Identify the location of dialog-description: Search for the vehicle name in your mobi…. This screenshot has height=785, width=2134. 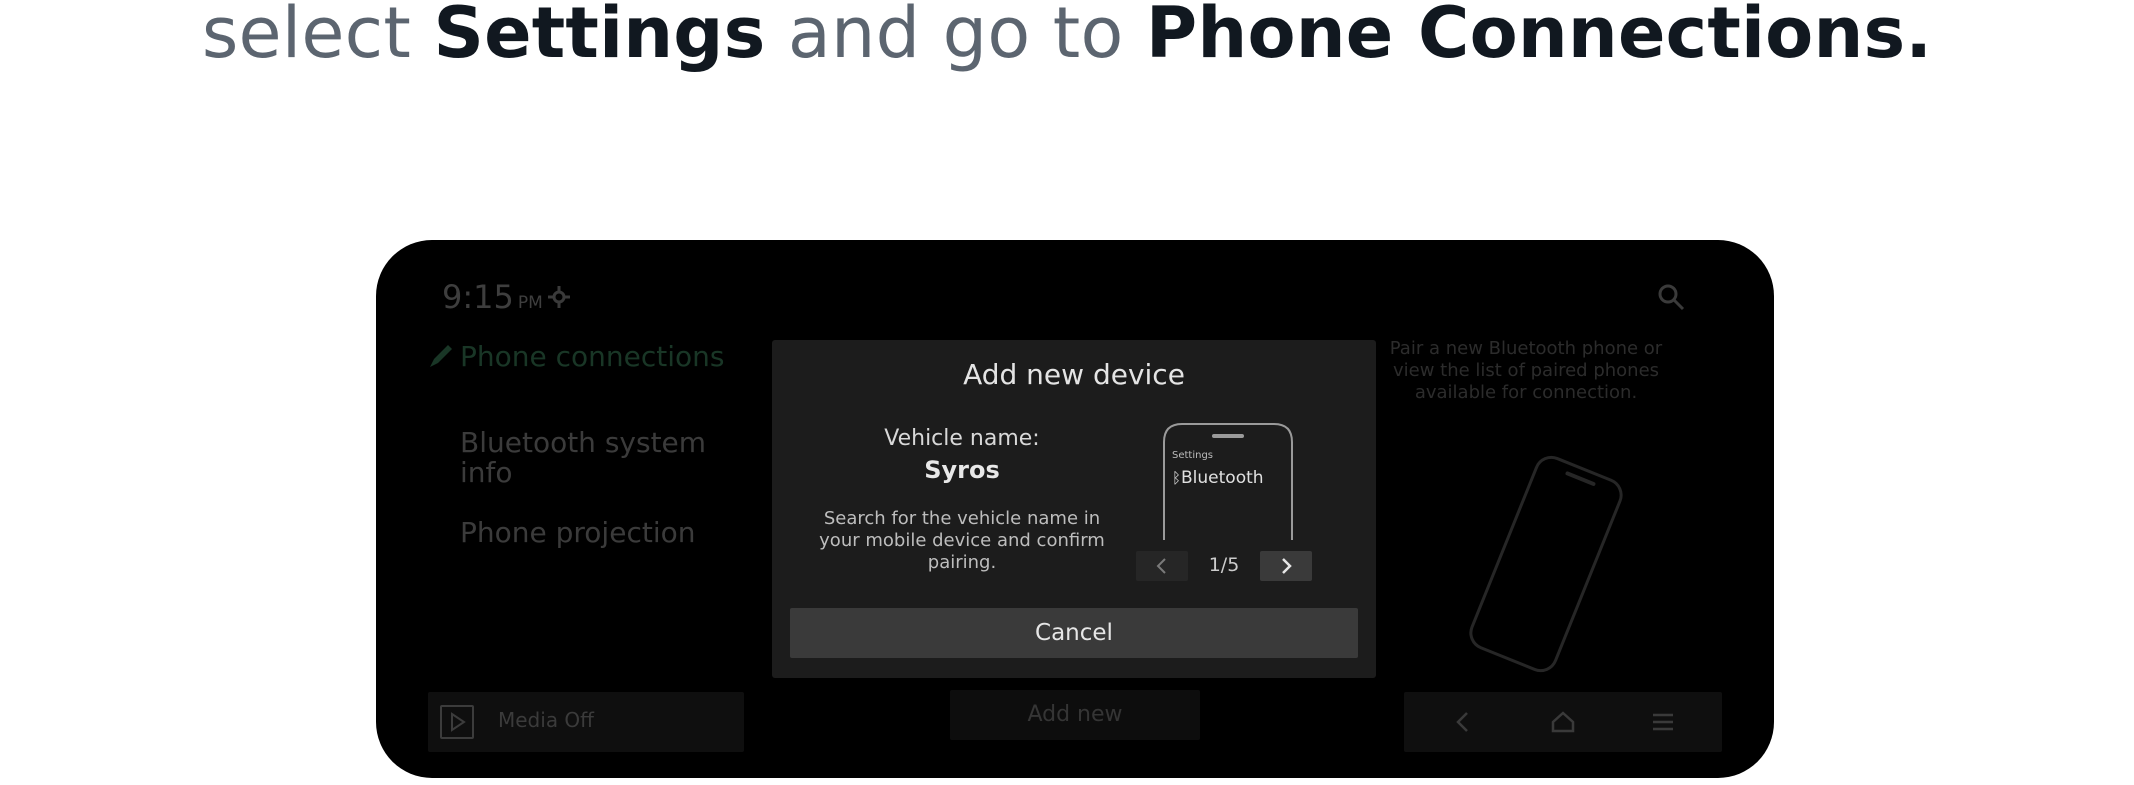
(962, 540).